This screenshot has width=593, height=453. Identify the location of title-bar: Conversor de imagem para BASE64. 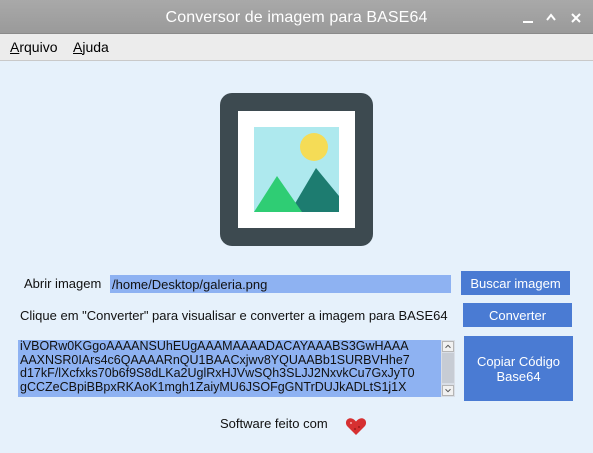
(296, 17).